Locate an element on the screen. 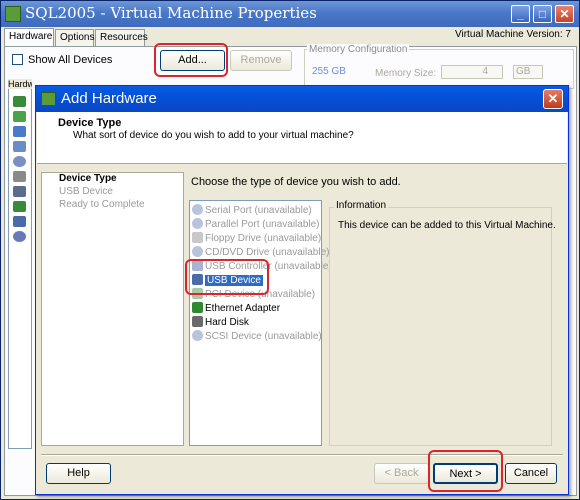  parallel-port-icon is located at coordinates (197, 223).